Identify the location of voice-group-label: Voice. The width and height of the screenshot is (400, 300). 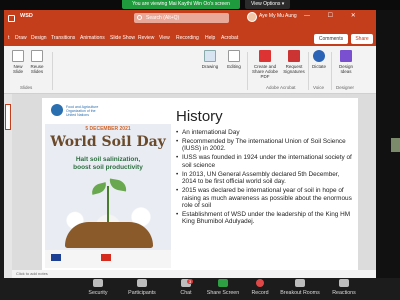
(319, 87).